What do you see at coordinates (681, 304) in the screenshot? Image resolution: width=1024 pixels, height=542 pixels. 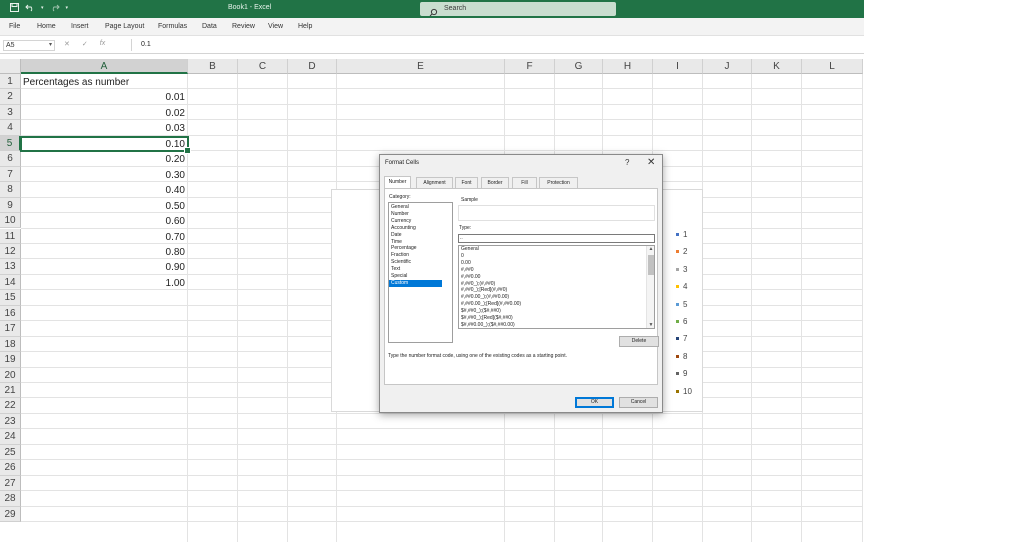 I see `legend-item: 5` at bounding box center [681, 304].